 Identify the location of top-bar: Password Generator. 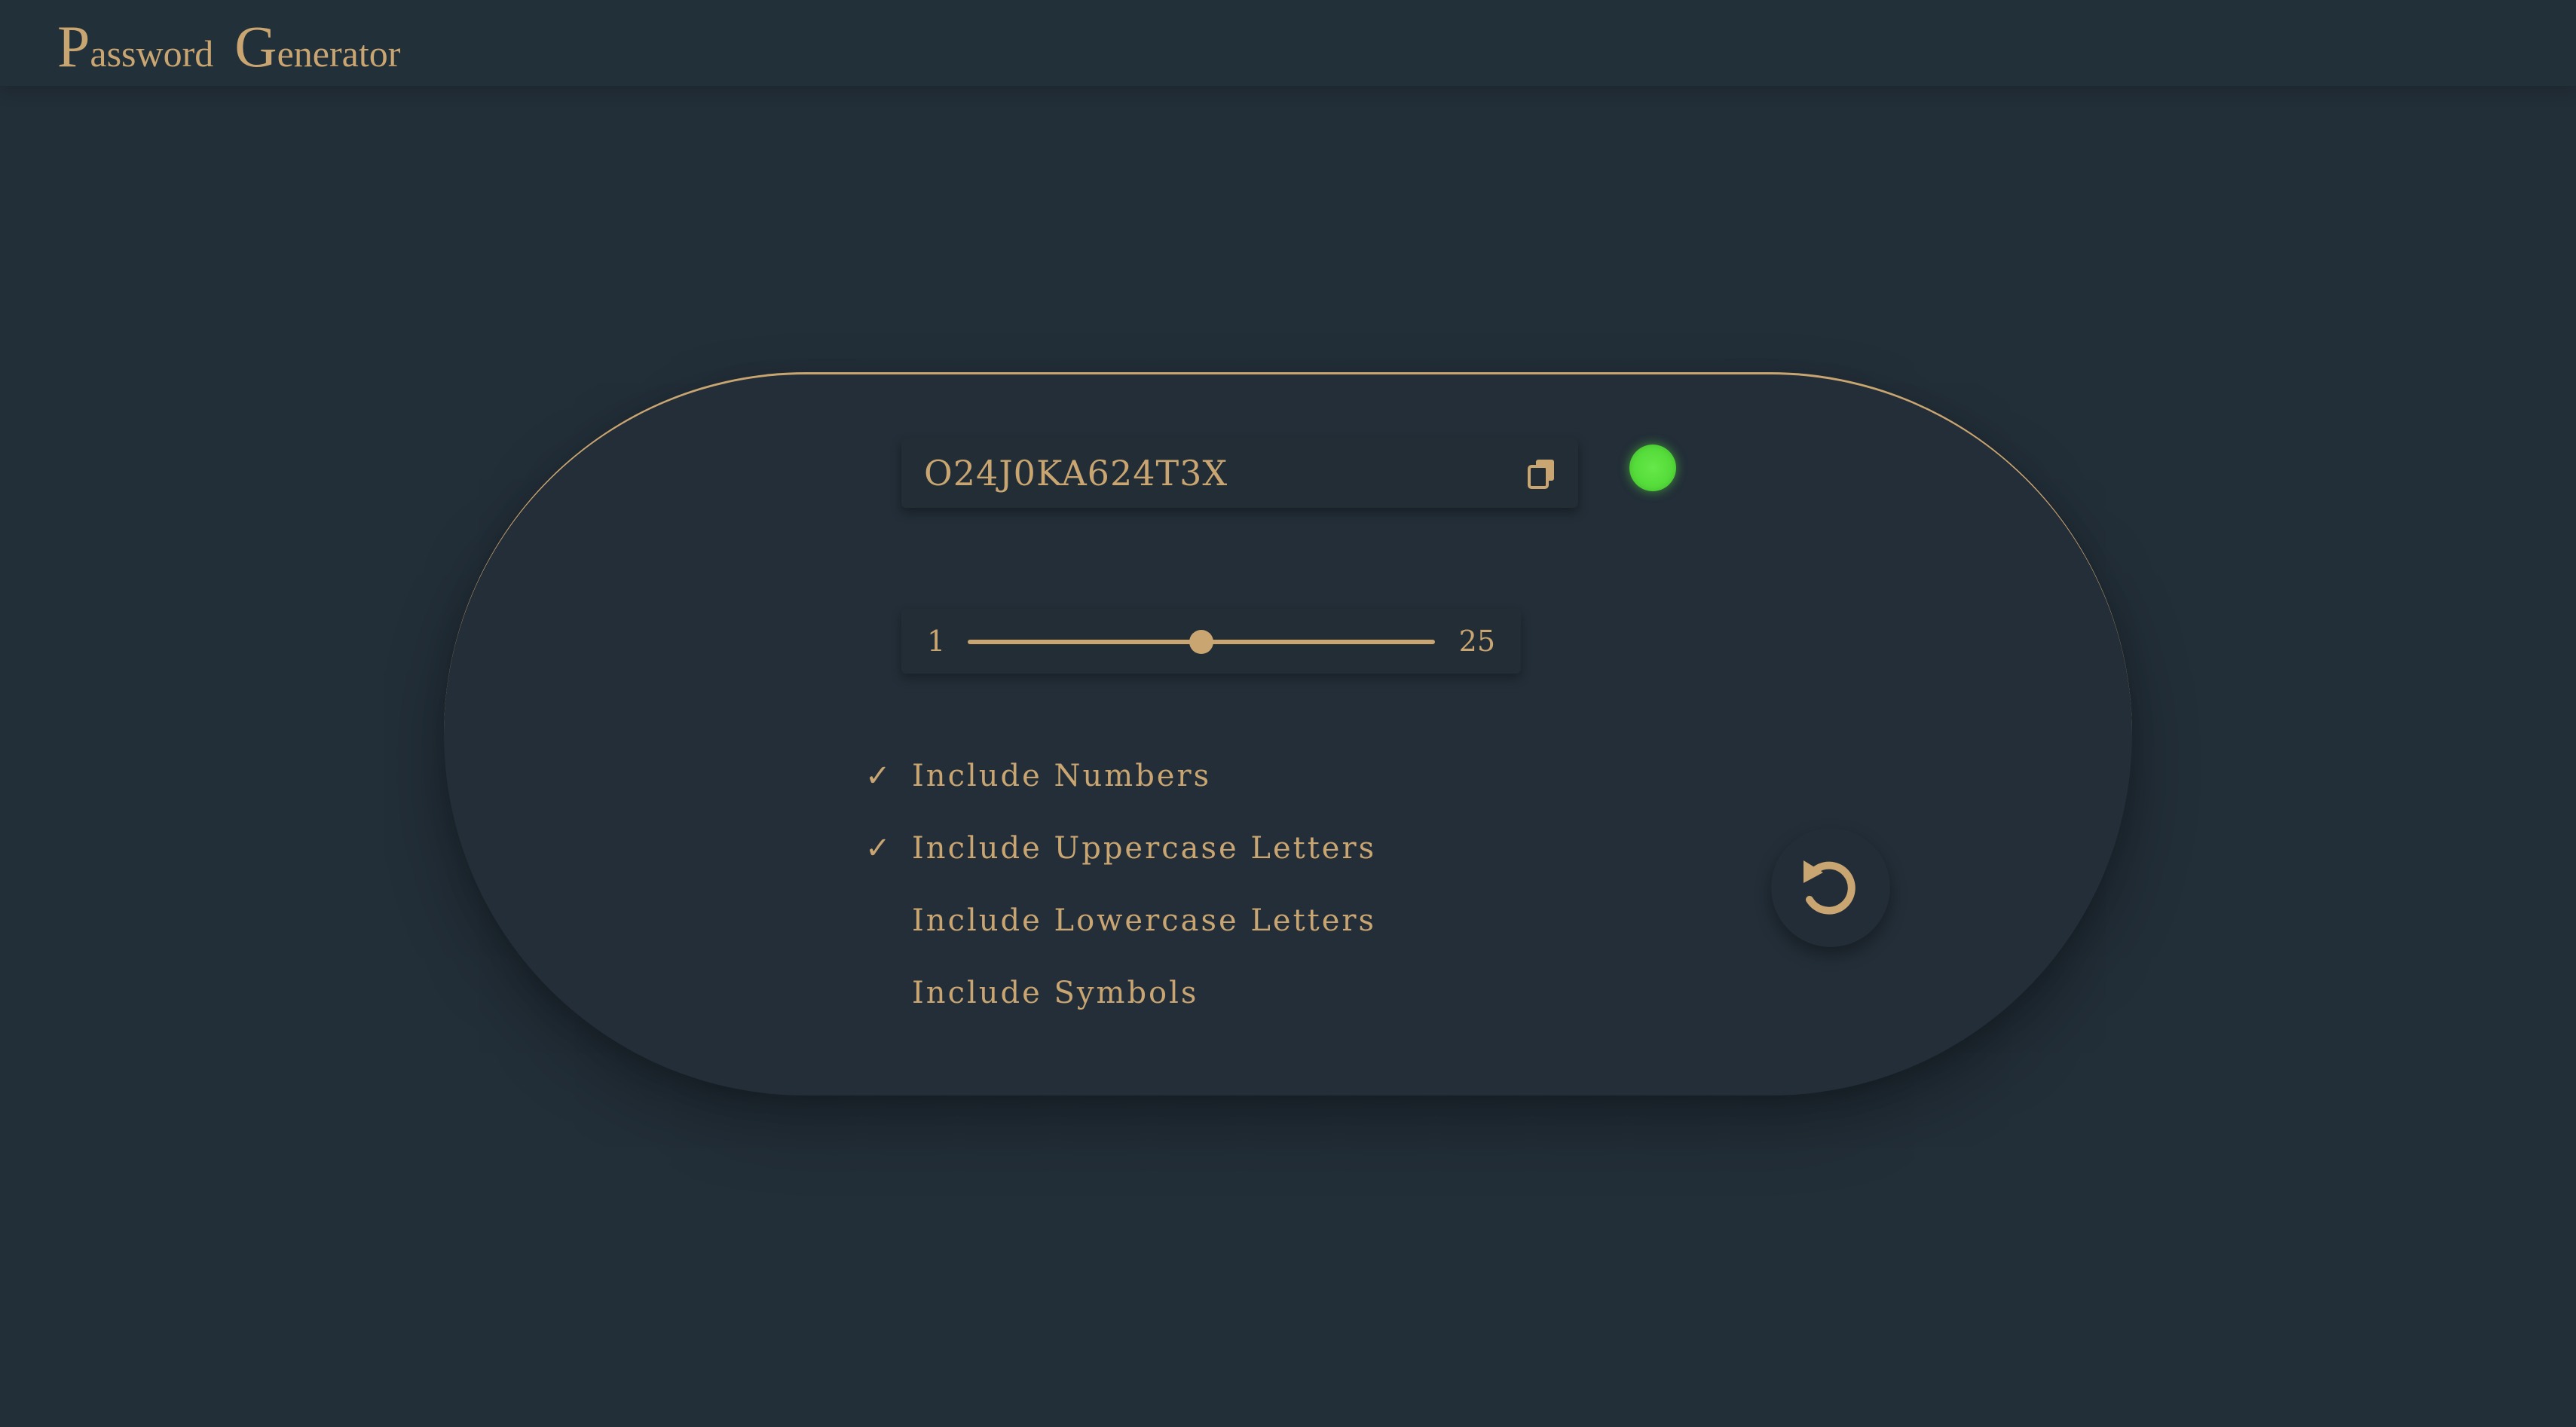
(1288, 43).